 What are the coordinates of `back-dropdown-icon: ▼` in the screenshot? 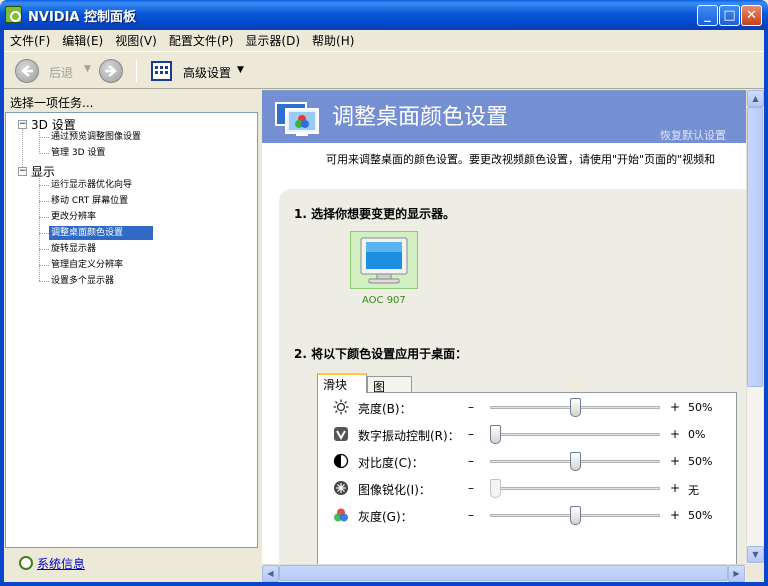 It's located at (87, 69).